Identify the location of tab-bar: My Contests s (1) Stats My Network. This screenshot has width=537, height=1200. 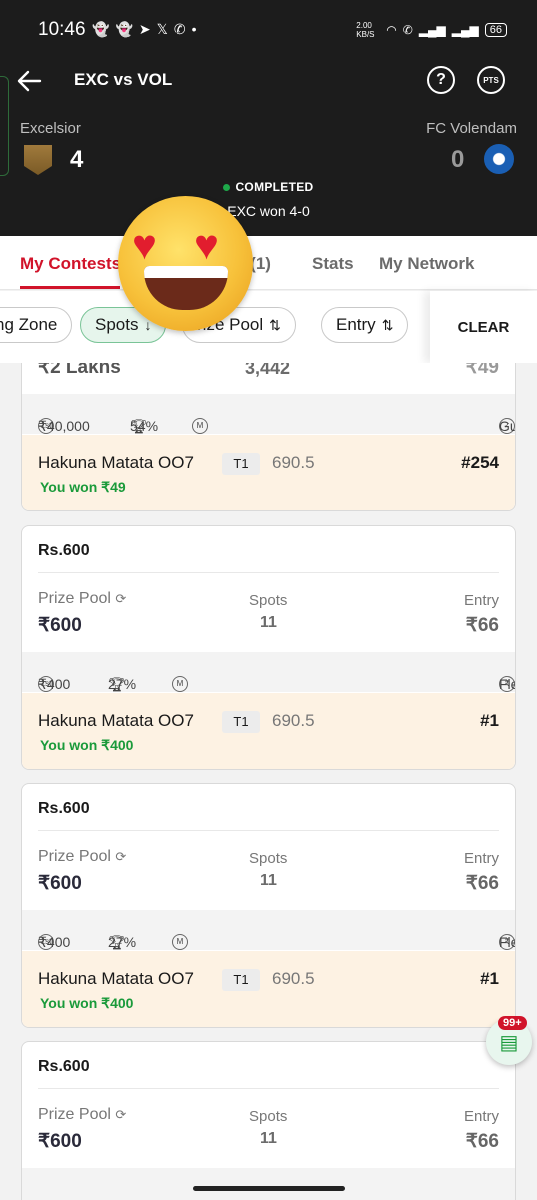
(268, 263).